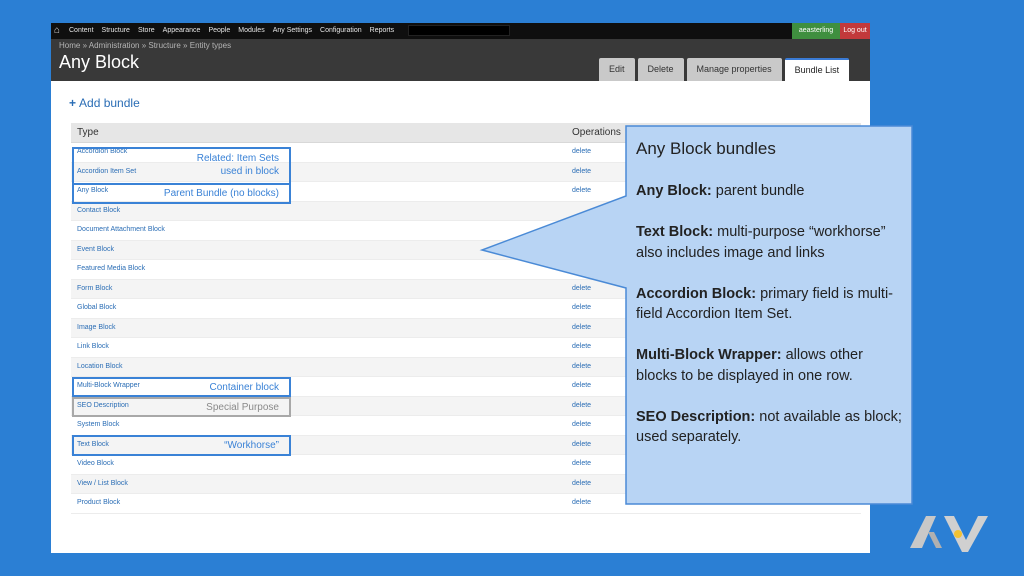 The height and width of the screenshot is (576, 1024). Describe the element at coordinates (596, 132) in the screenshot. I see `column-header-operations: Operations` at that location.